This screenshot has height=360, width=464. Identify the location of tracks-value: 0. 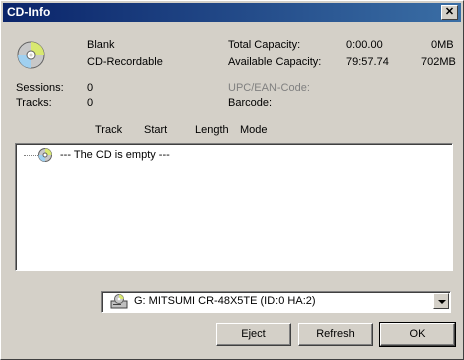
(90, 103).